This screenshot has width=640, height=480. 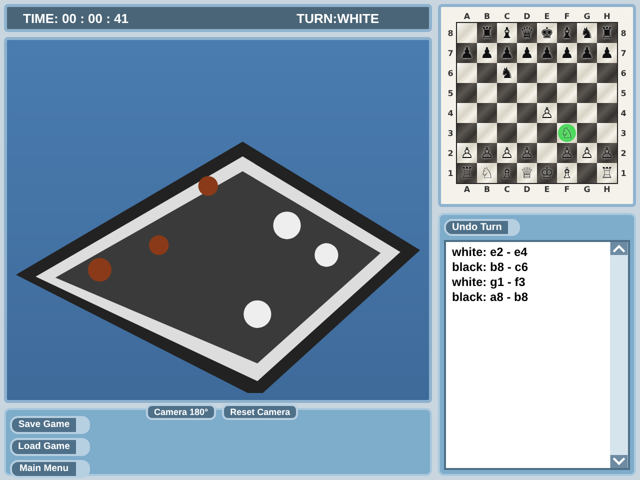 What do you see at coordinates (50, 469) in the screenshot?
I see `menu-button: Main Menu` at bounding box center [50, 469].